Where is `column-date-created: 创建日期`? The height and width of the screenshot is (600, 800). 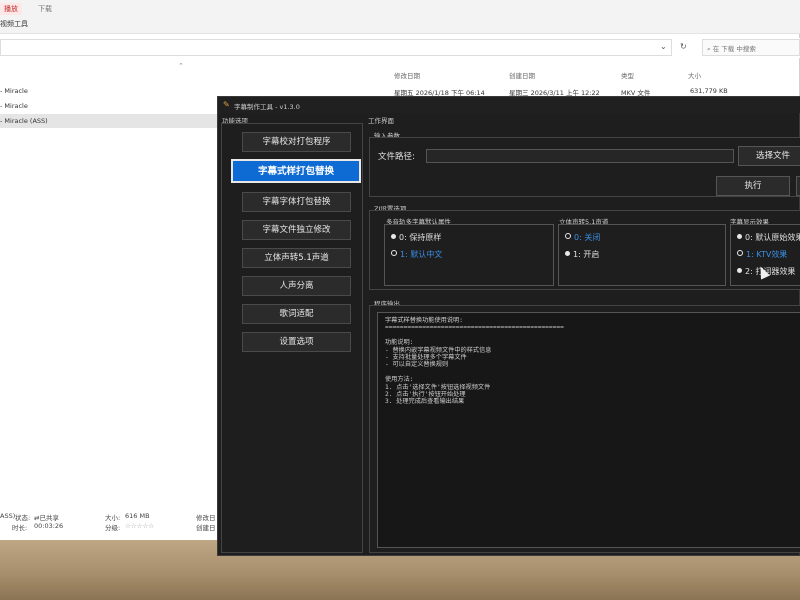 column-date-created: 创建日期 is located at coordinates (522, 75).